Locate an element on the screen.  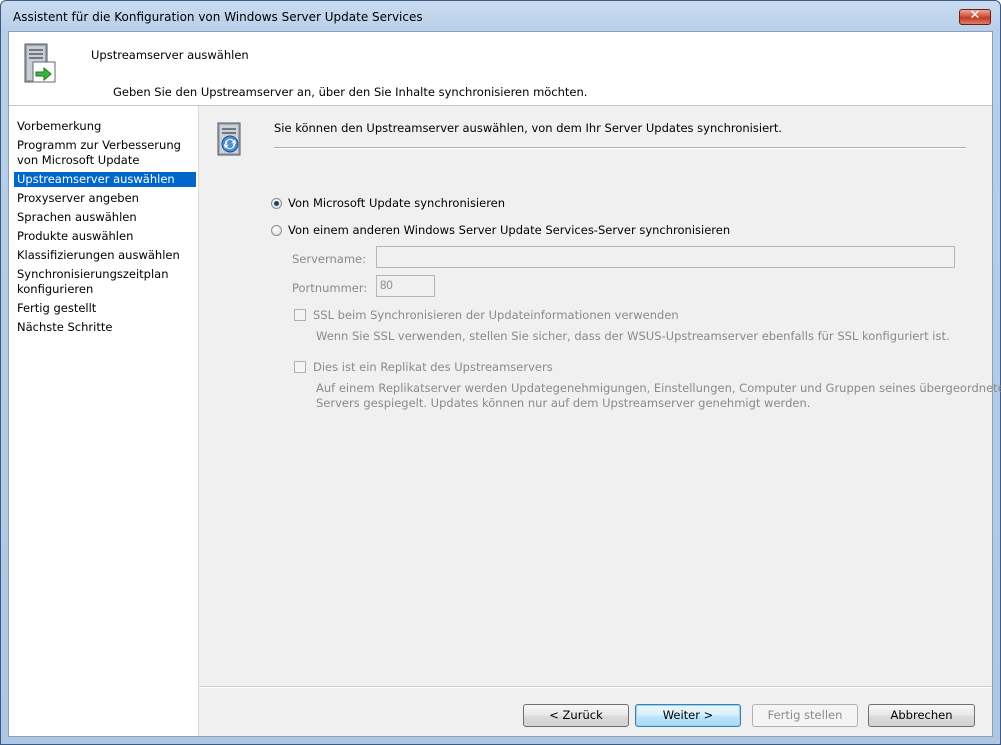
nav-item-vorbemerkung: Vorbemerkung is located at coordinates (105, 126).